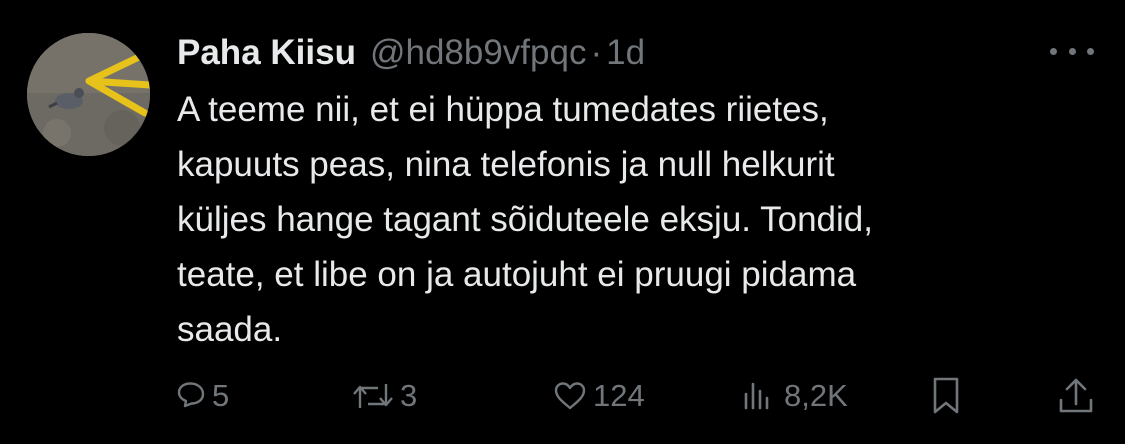 Image resolution: width=1125 pixels, height=444 pixels. I want to click on user-handle: @hd8b9vfpqc, so click(478, 53).